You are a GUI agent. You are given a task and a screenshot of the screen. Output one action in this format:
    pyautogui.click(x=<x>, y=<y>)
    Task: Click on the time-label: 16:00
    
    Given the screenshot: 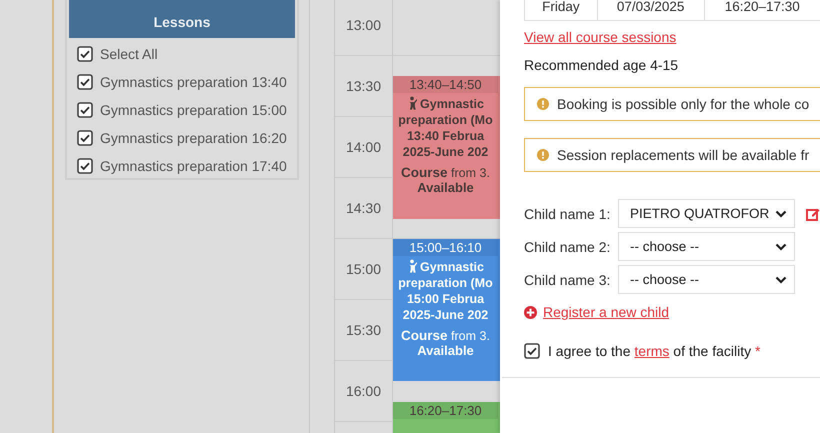 What is the action you would take?
    pyautogui.click(x=364, y=391)
    